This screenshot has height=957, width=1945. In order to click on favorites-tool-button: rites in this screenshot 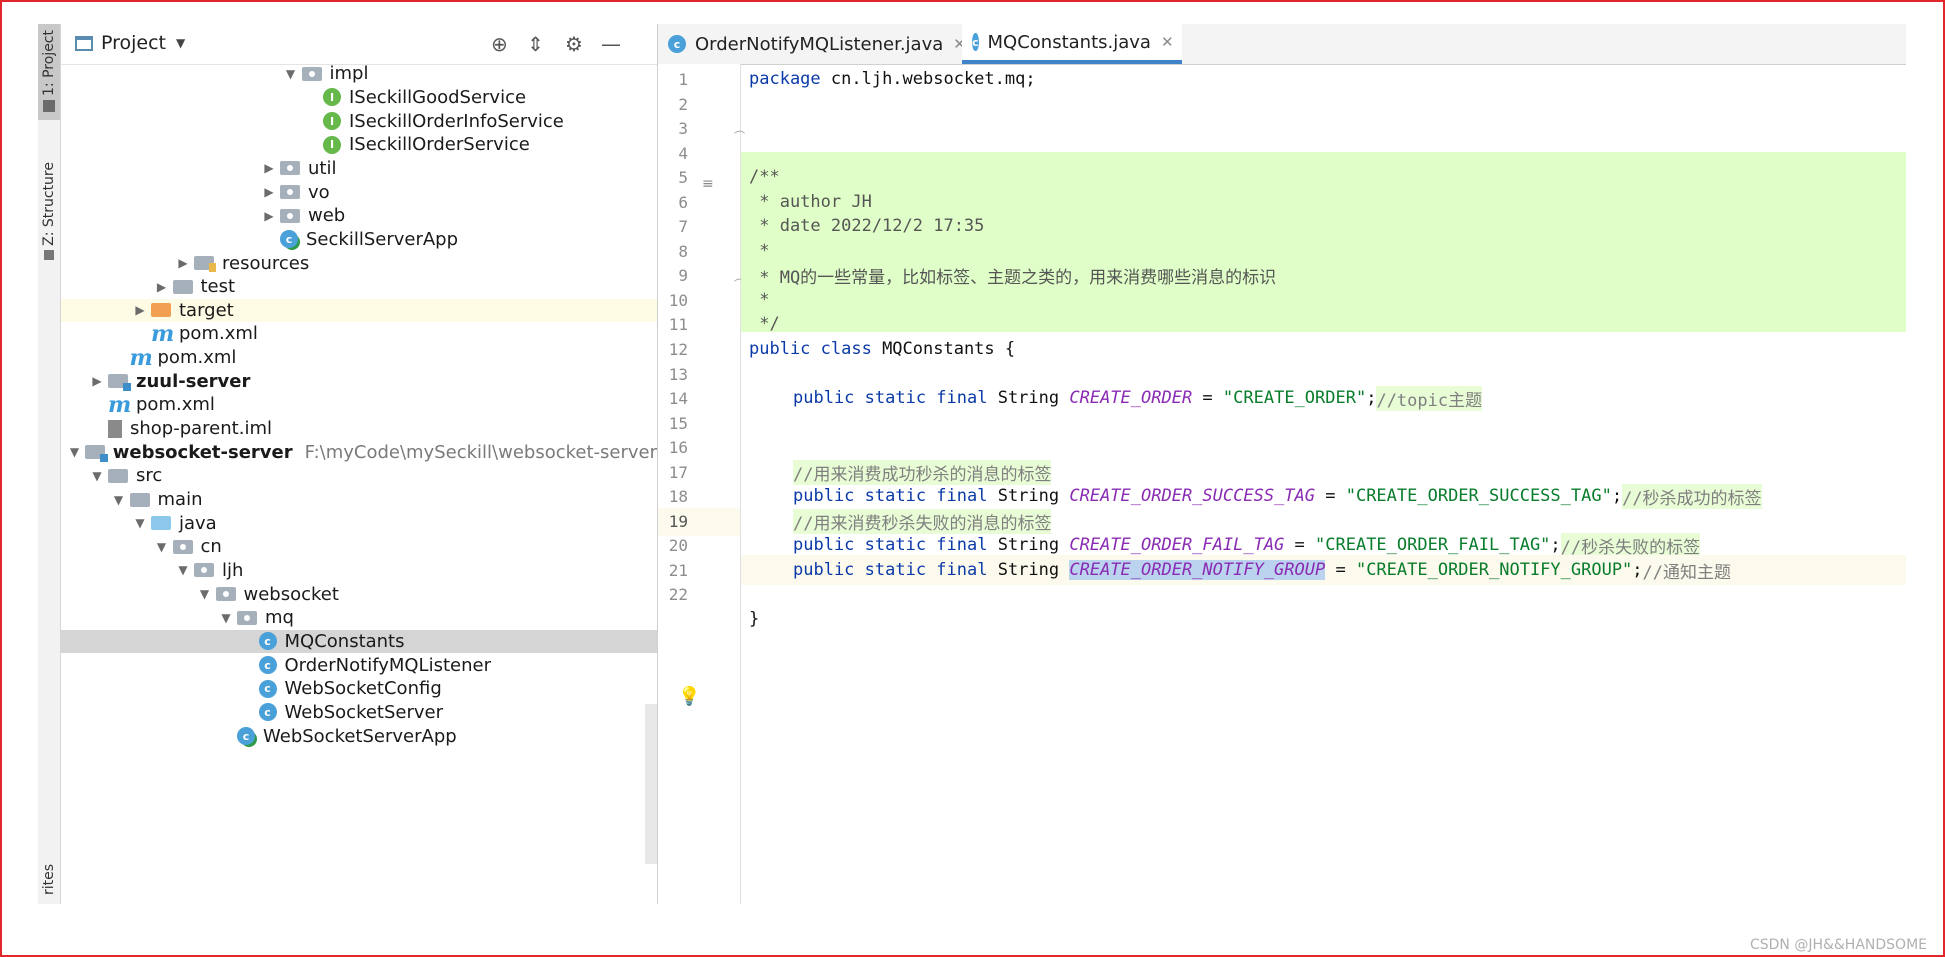, I will do `click(49, 884)`.